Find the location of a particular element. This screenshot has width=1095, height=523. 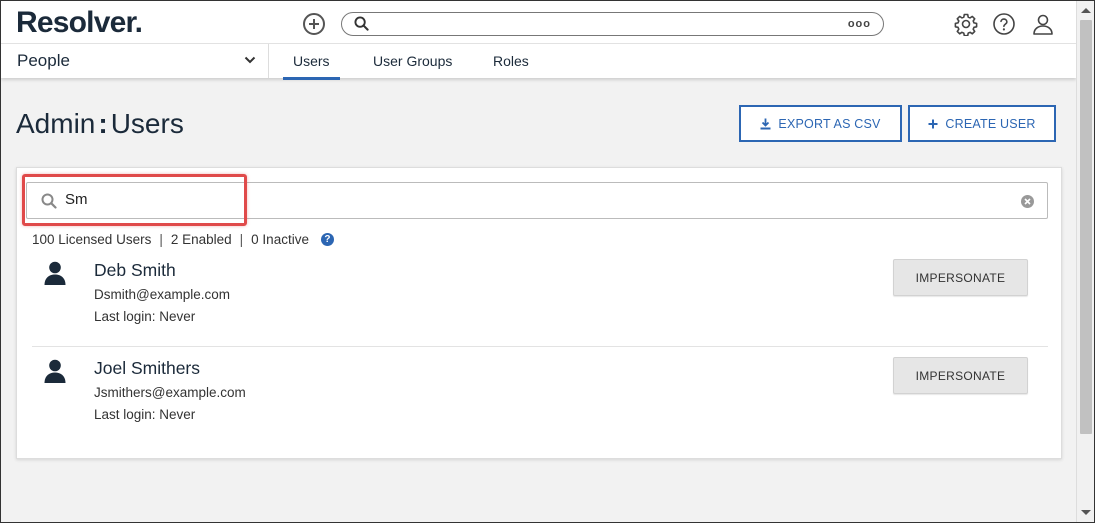

top-header: Resolver. ooo is located at coordinates (538, 22).